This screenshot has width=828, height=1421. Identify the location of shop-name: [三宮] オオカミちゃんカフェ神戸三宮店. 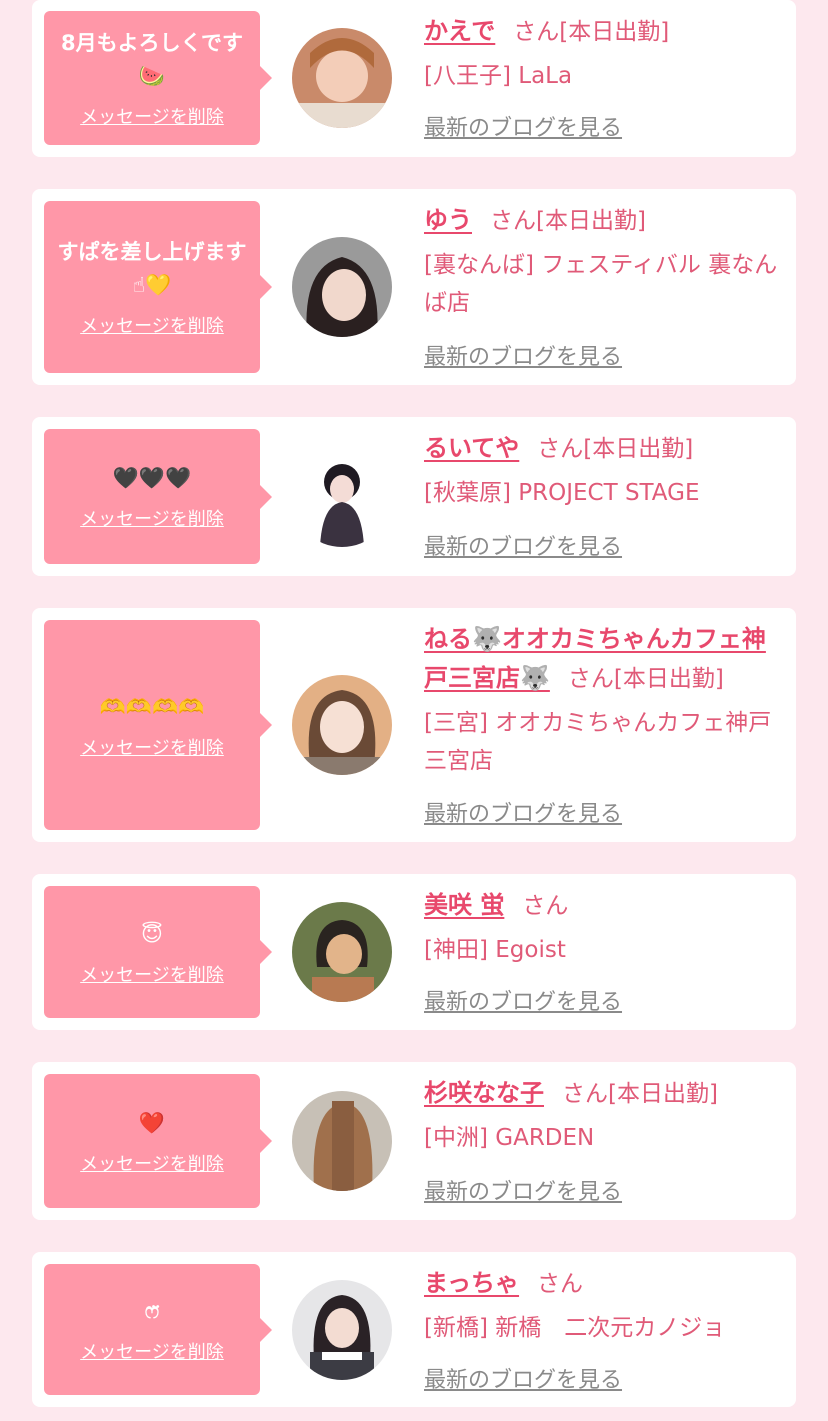
(598, 742).